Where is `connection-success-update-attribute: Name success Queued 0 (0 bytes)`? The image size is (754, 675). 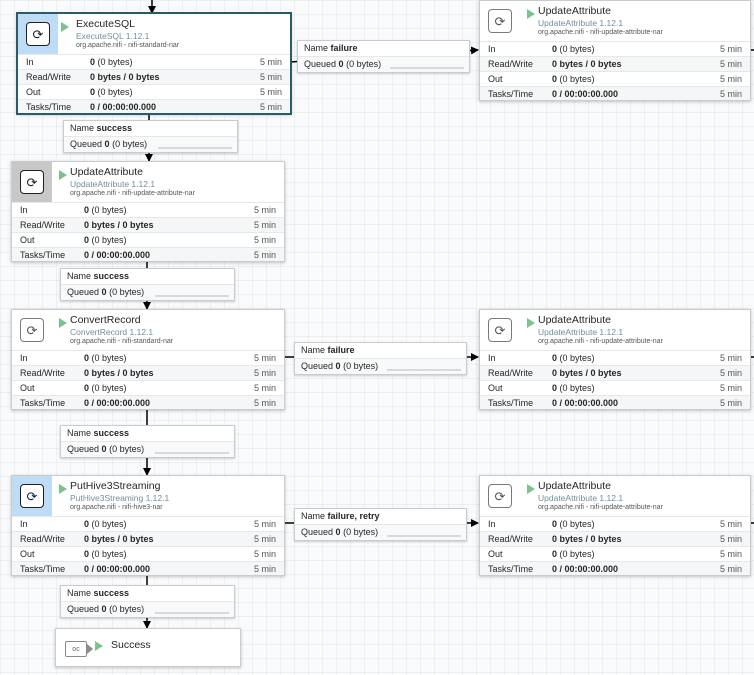 connection-success-update-attribute: Name success Queued 0 (0 bytes) is located at coordinates (147, 284).